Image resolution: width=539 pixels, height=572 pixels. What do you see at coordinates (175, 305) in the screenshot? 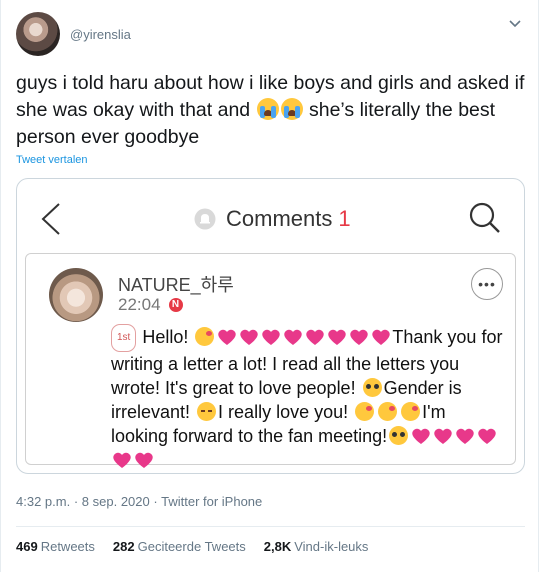
I see `new-badge: N` at bounding box center [175, 305].